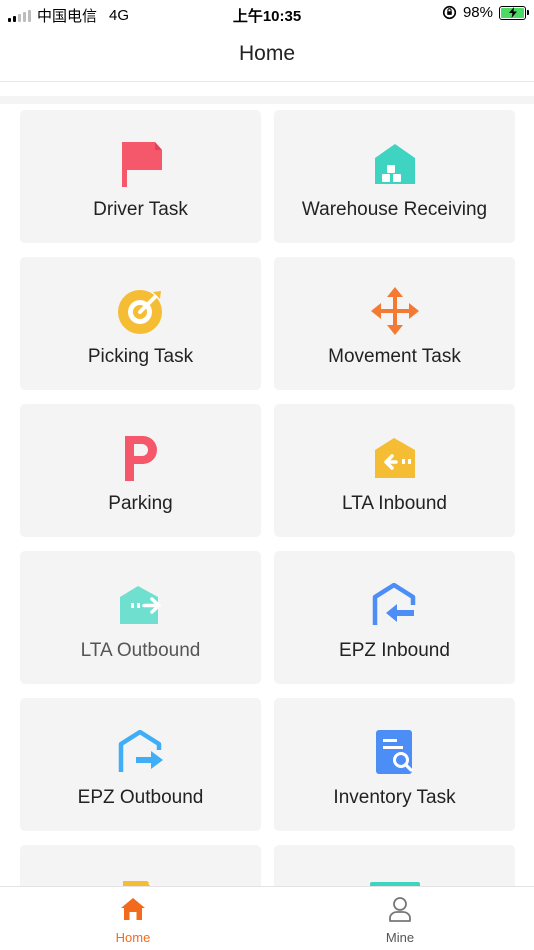 The height and width of the screenshot is (950, 534). I want to click on epz-outbound-icon, so click(140, 752).